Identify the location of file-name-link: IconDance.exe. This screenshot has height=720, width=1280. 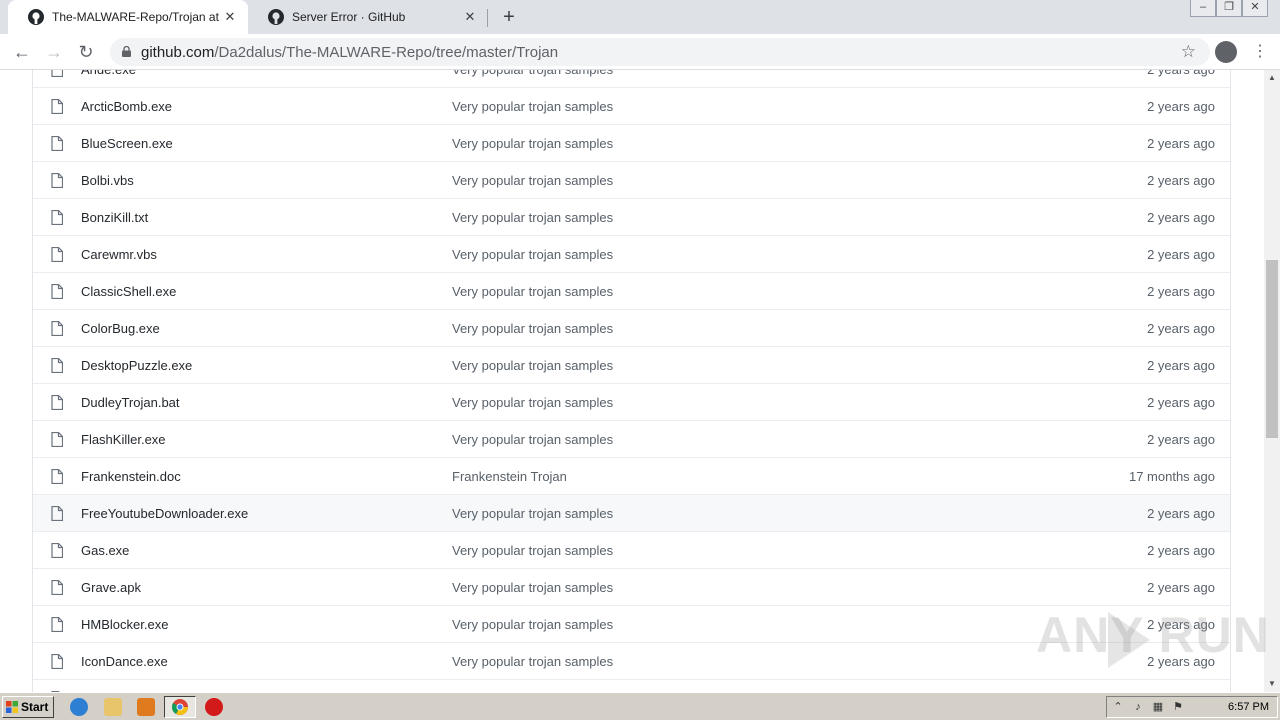
(124, 661).